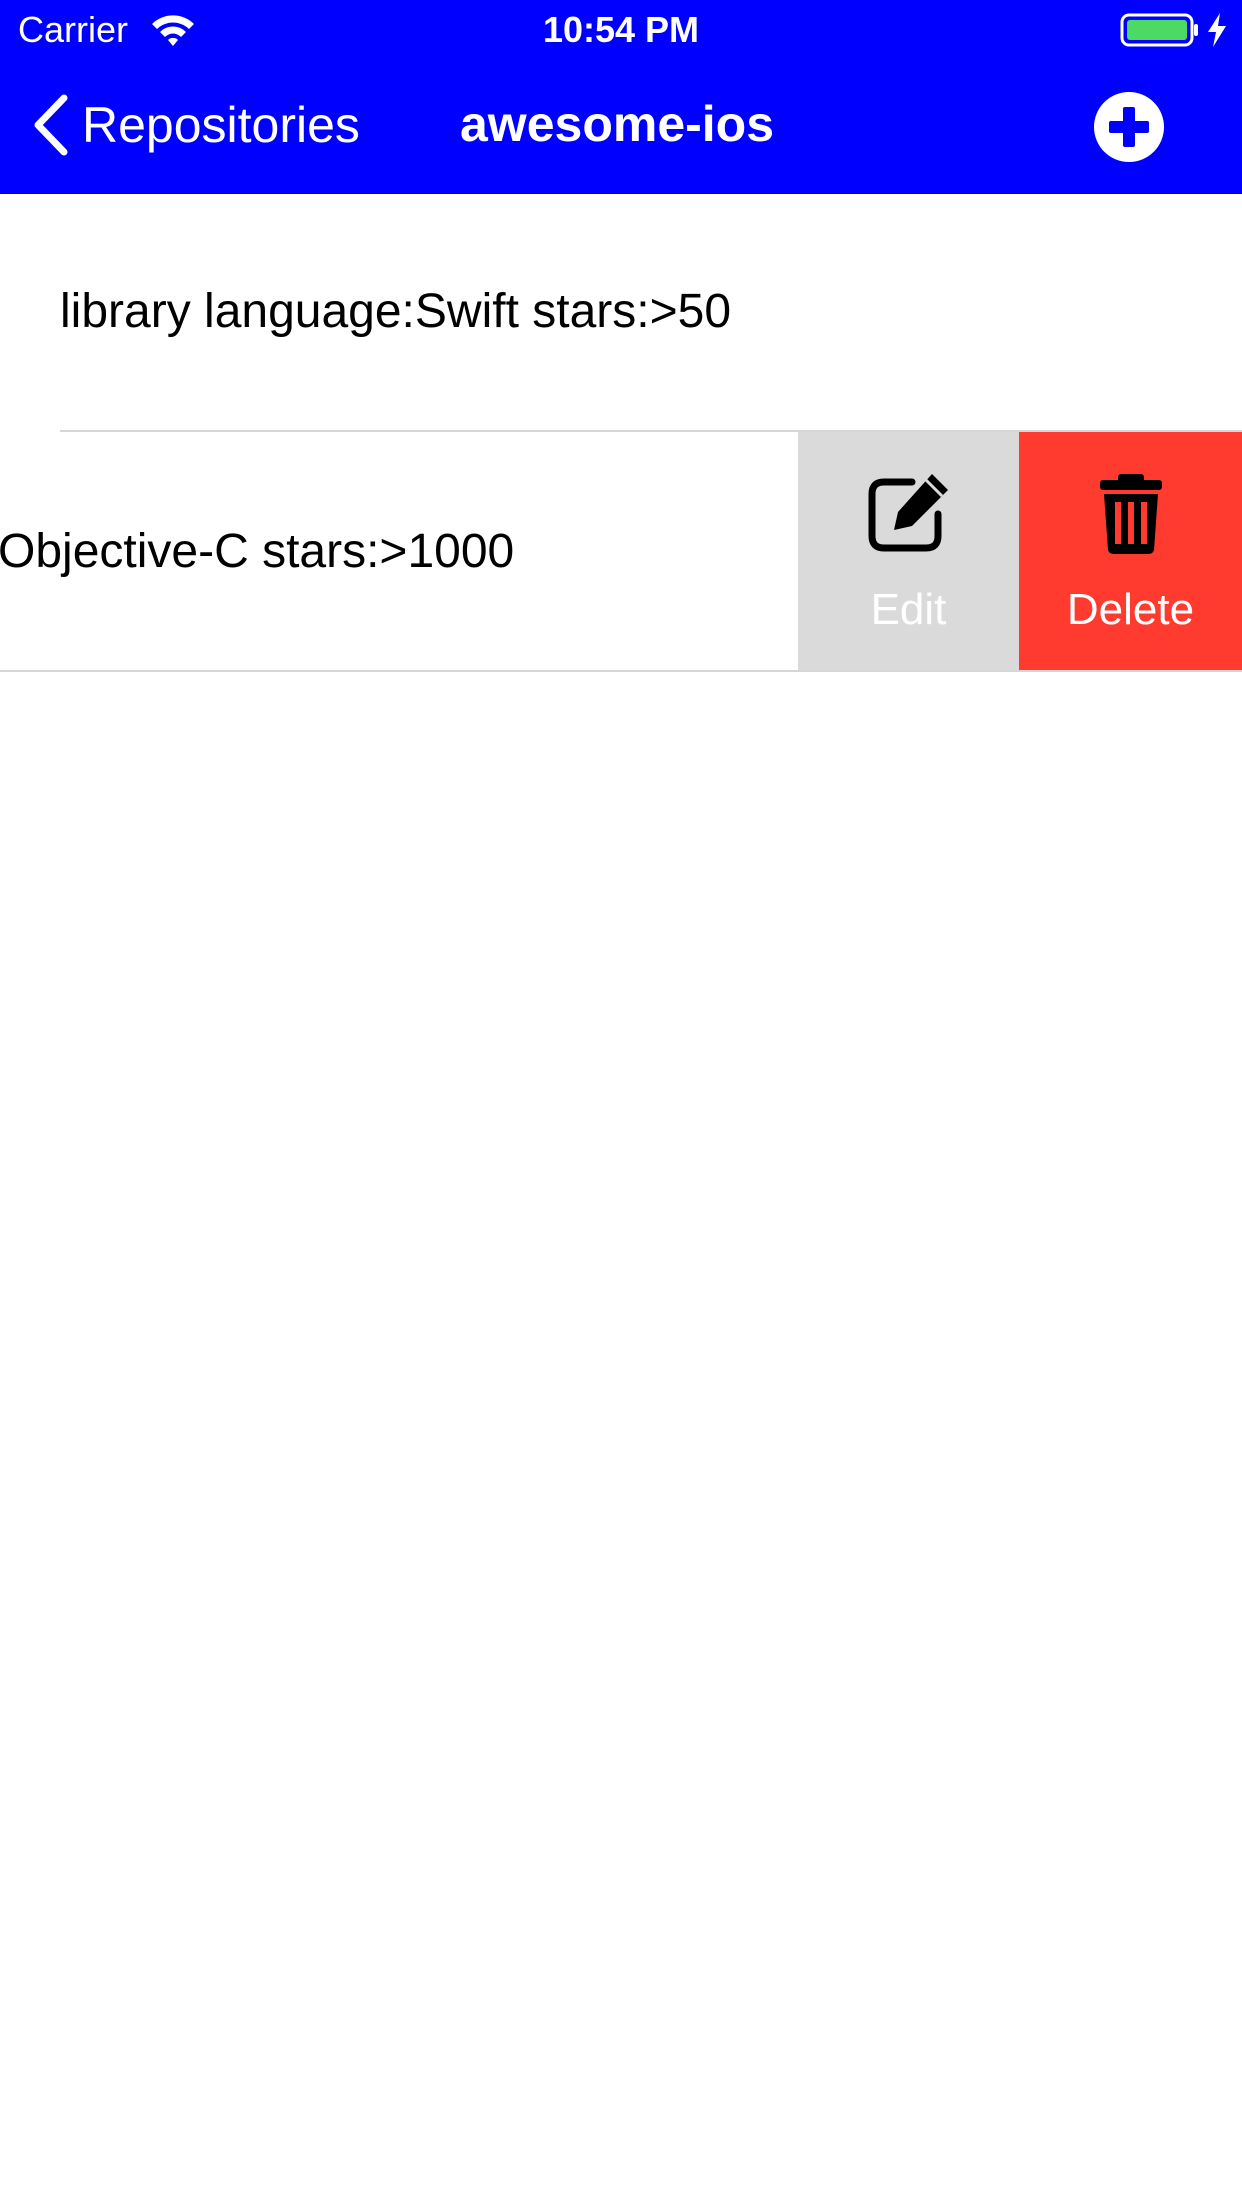 The image size is (1242, 2208). I want to click on chevron-left-icon, so click(51, 125).